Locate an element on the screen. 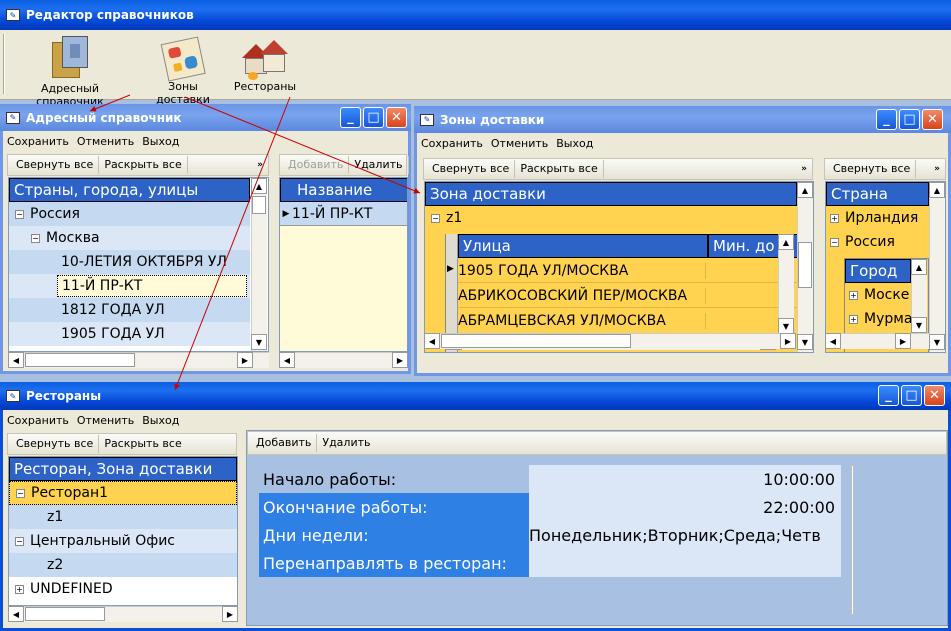  arrow-to-address is located at coordinates (110, 103).